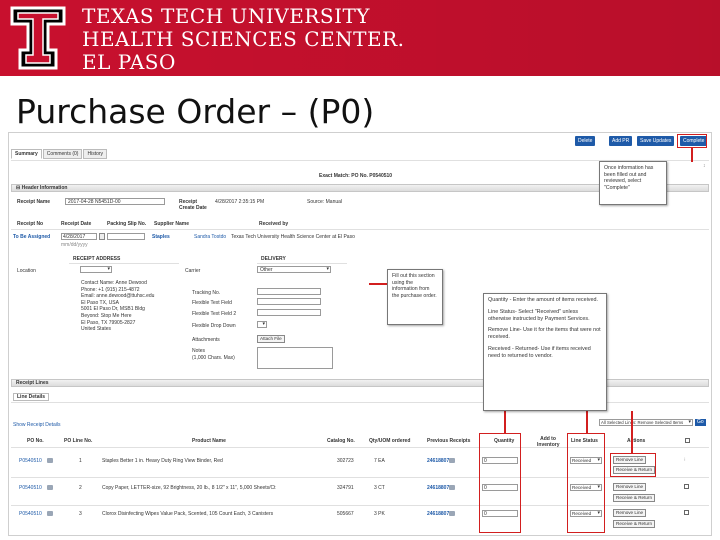 This screenshot has width=720, height=540. Describe the element at coordinates (113, 309) in the screenshot. I see `contact-line: 5001 El Paso Dr, MSB1 Bldg` at that location.